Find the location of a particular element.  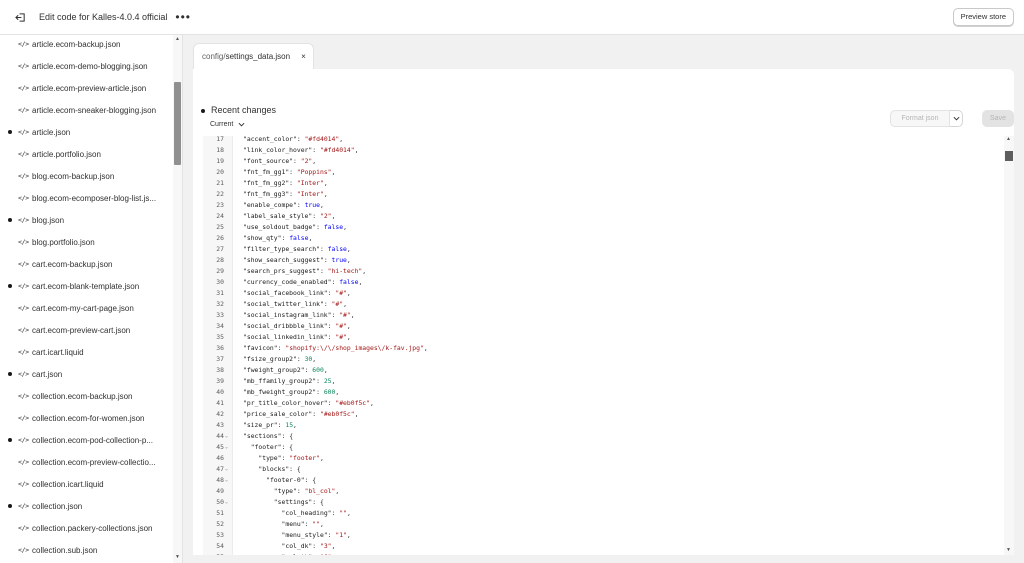

json-value: "1" is located at coordinates (341, 535).